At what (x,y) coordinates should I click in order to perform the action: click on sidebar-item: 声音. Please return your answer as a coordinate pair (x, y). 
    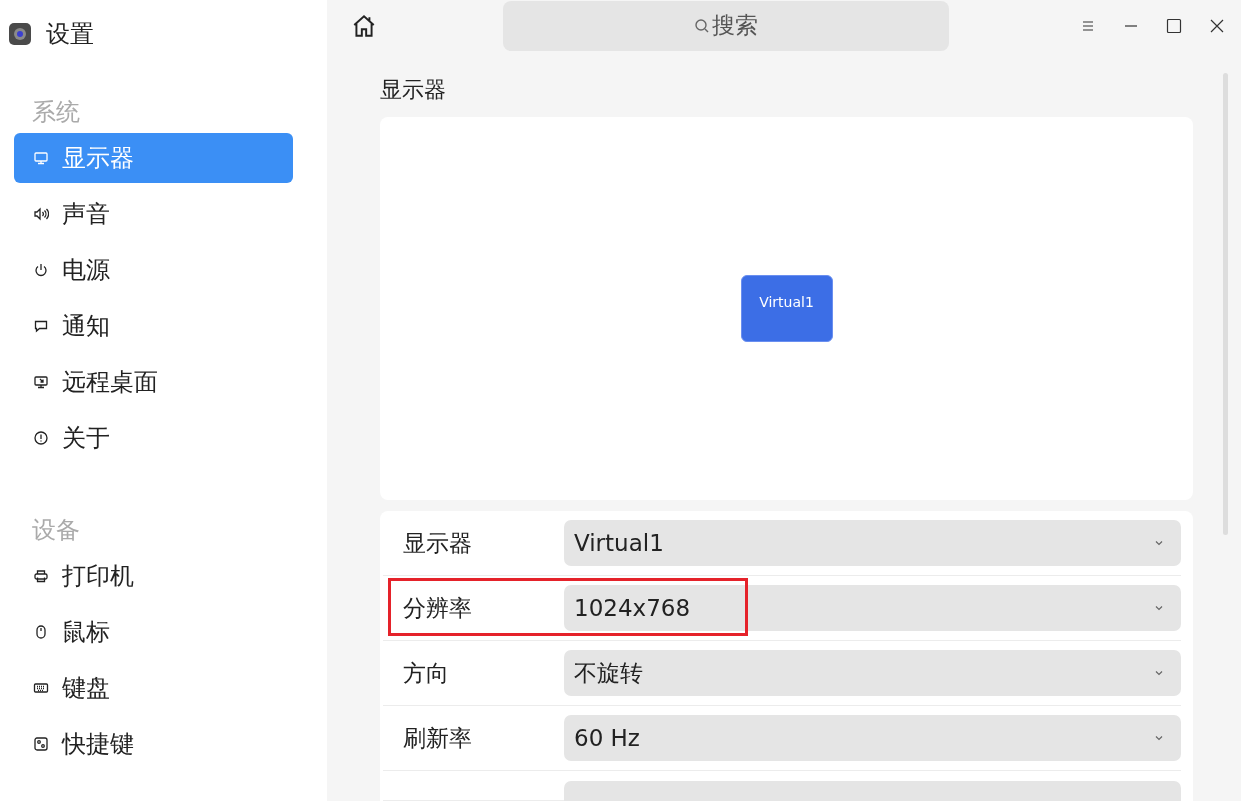
    Looking at the image, I should click on (153, 214).